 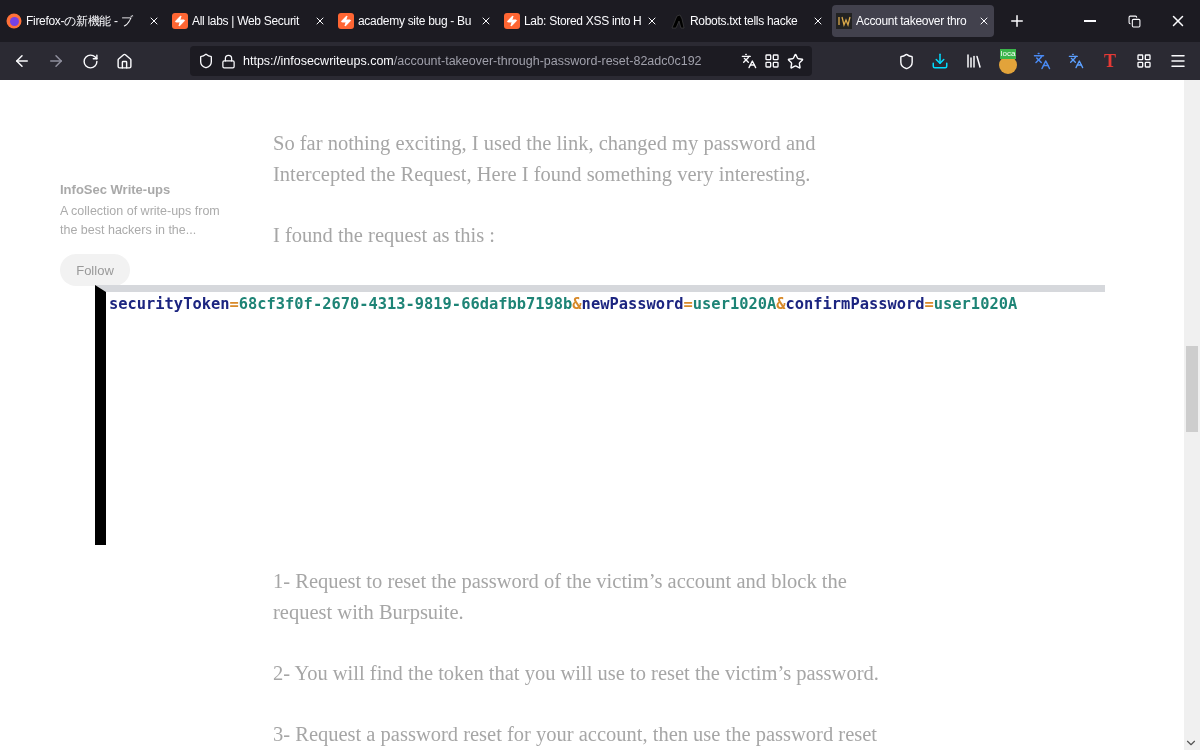 What do you see at coordinates (90, 61) in the screenshot?
I see `reload-icon` at bounding box center [90, 61].